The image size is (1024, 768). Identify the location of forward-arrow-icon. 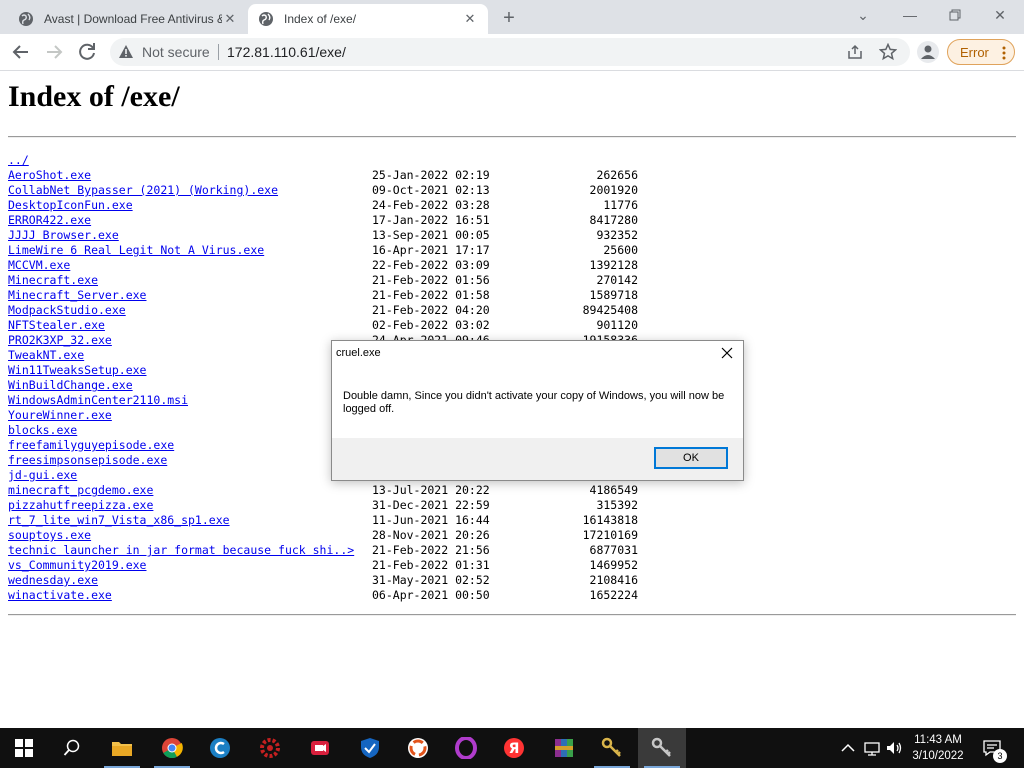
(54, 52).